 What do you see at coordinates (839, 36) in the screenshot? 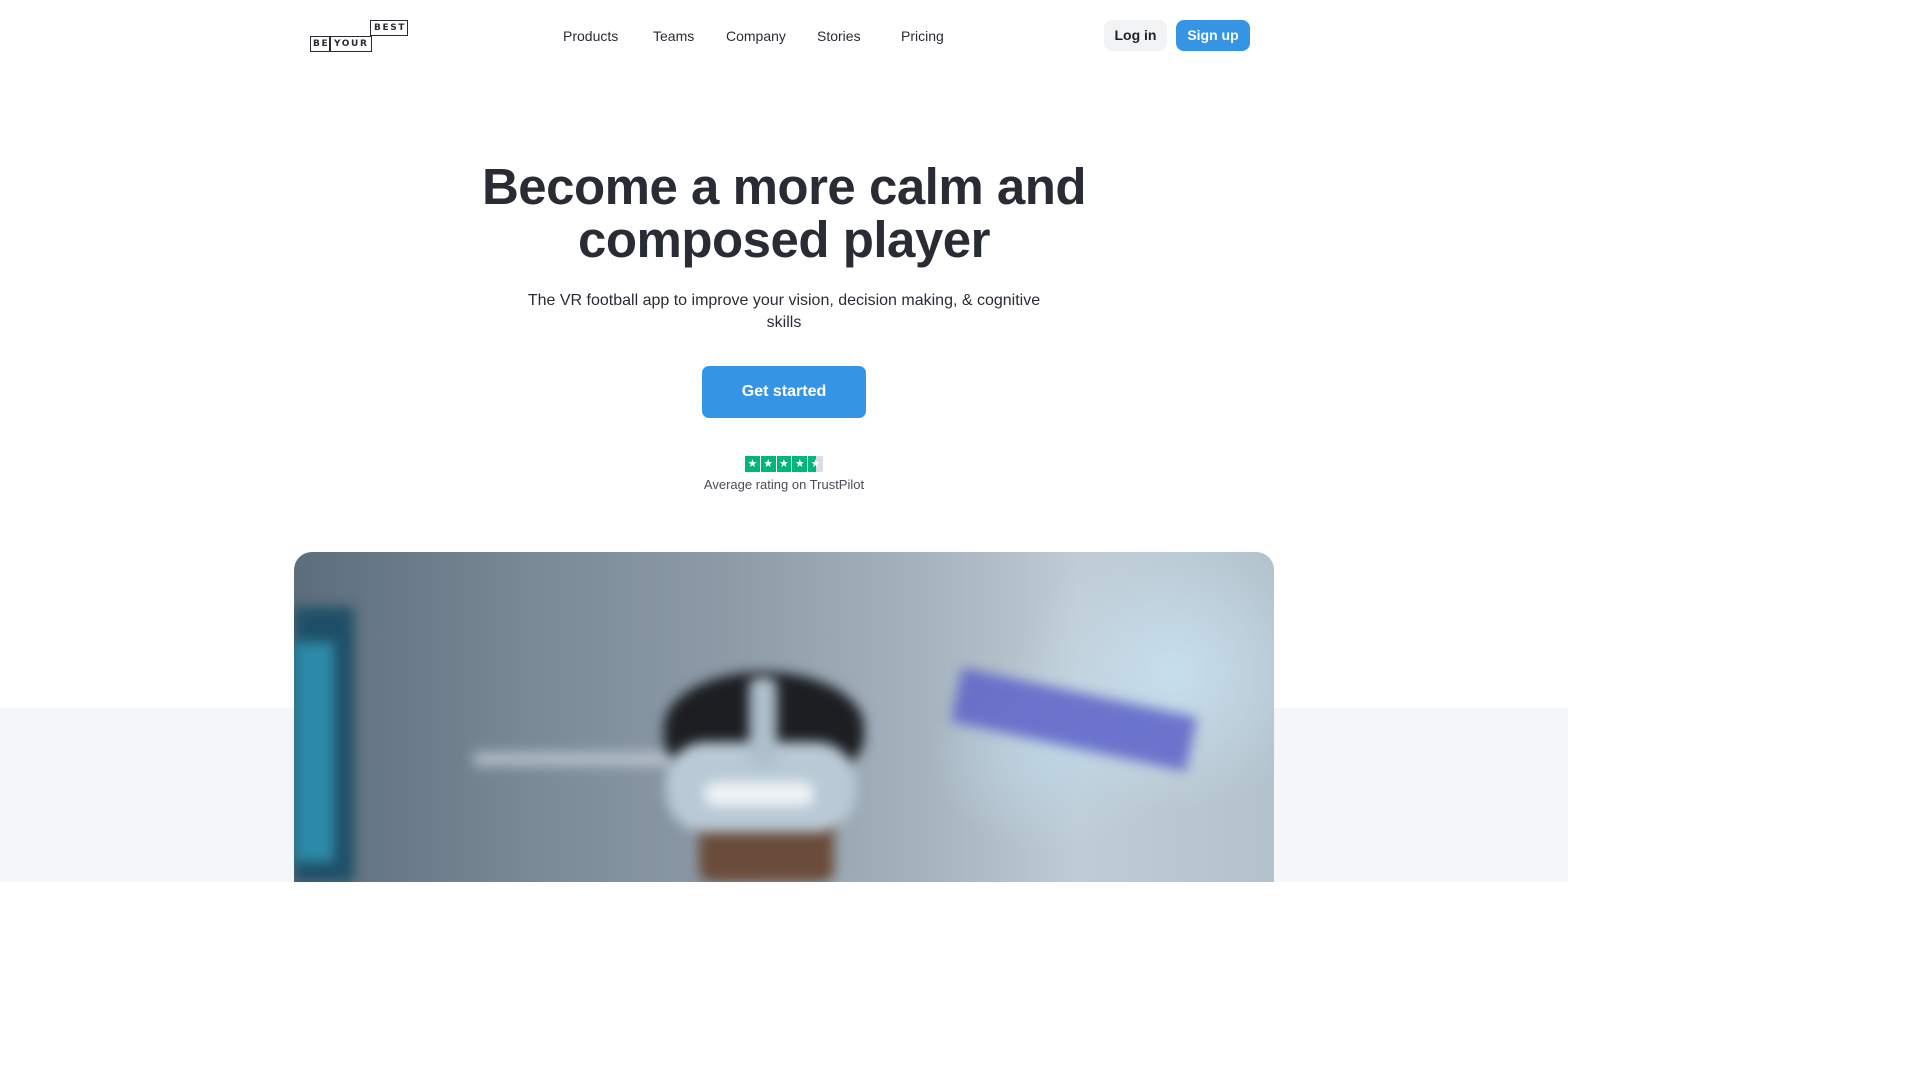
I see `nav-item-stories: Stories` at bounding box center [839, 36].